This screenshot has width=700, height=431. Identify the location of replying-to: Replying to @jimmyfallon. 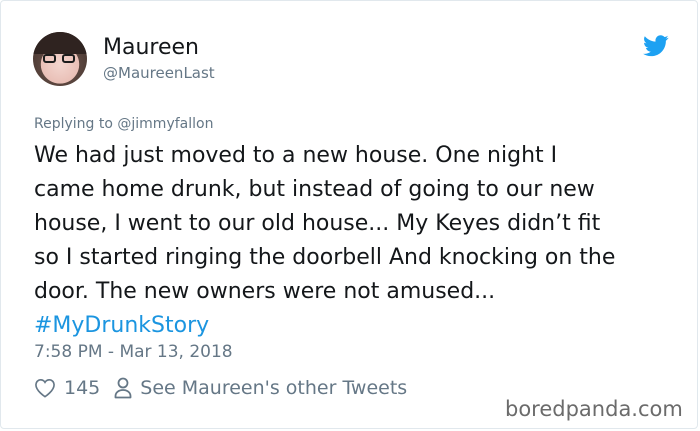
(123, 124).